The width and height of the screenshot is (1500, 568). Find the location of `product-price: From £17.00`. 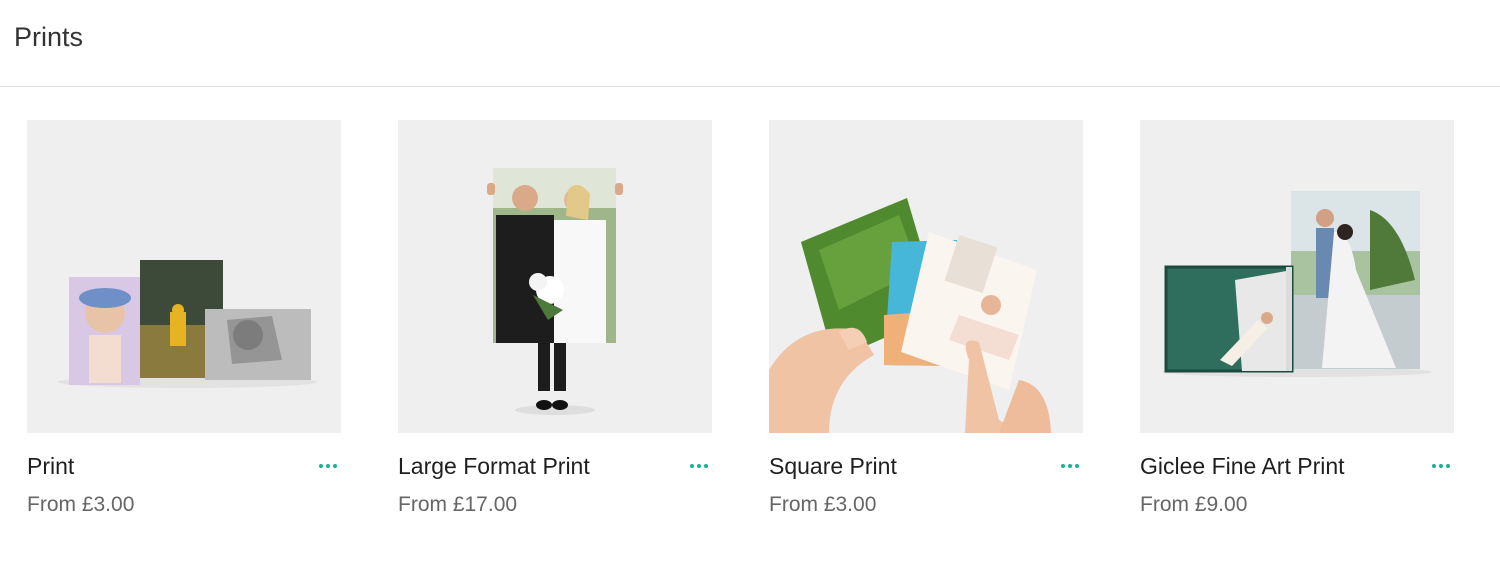

product-price: From £17.00 is located at coordinates (458, 504).